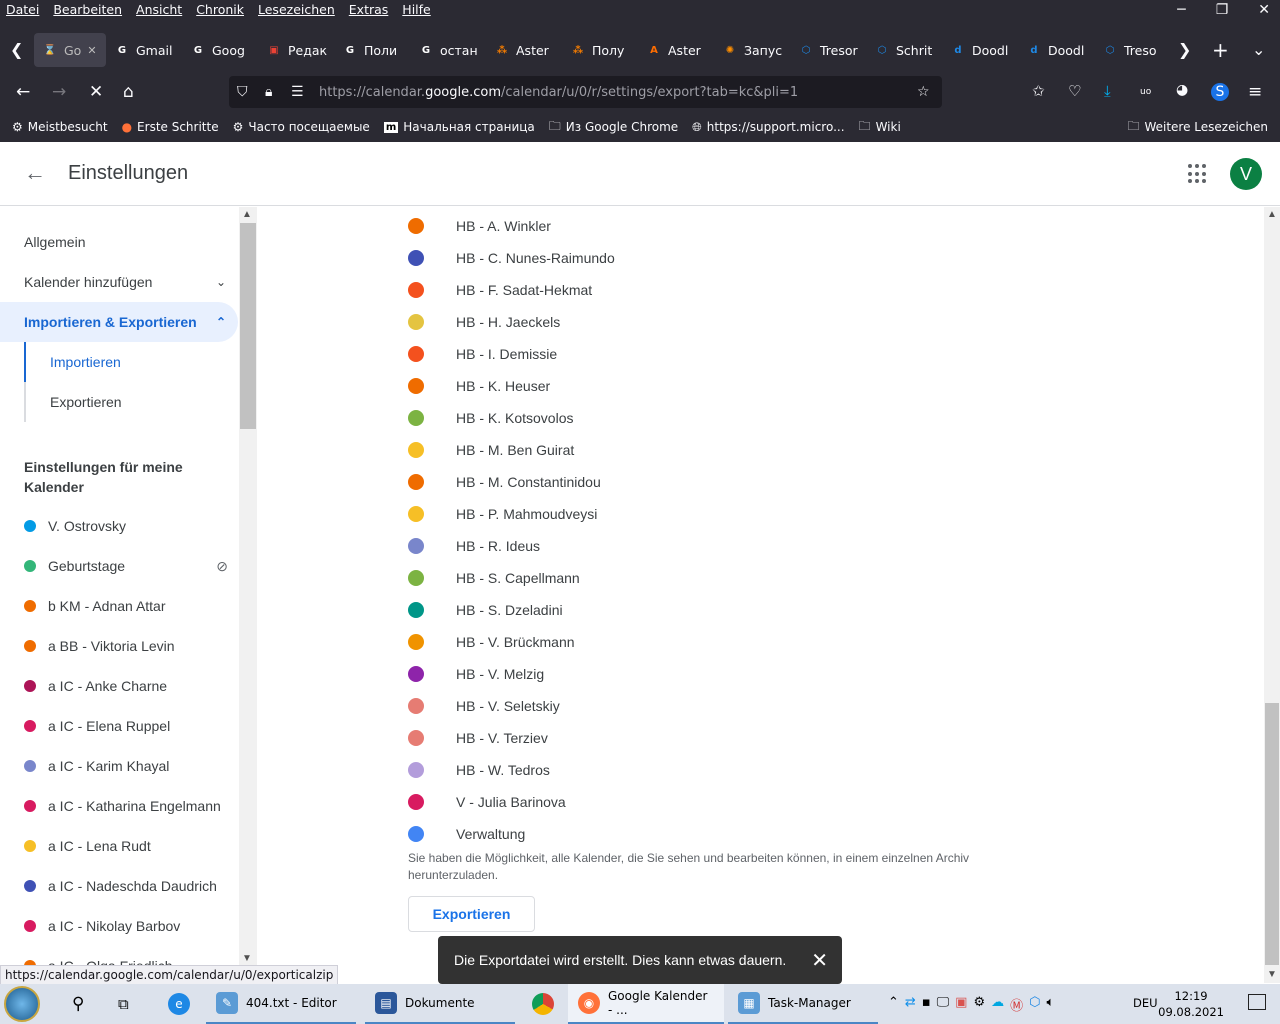 This screenshot has width=1280, height=1024. What do you see at coordinates (1264, 10) in the screenshot?
I see `close-window-icon: ✕` at bounding box center [1264, 10].